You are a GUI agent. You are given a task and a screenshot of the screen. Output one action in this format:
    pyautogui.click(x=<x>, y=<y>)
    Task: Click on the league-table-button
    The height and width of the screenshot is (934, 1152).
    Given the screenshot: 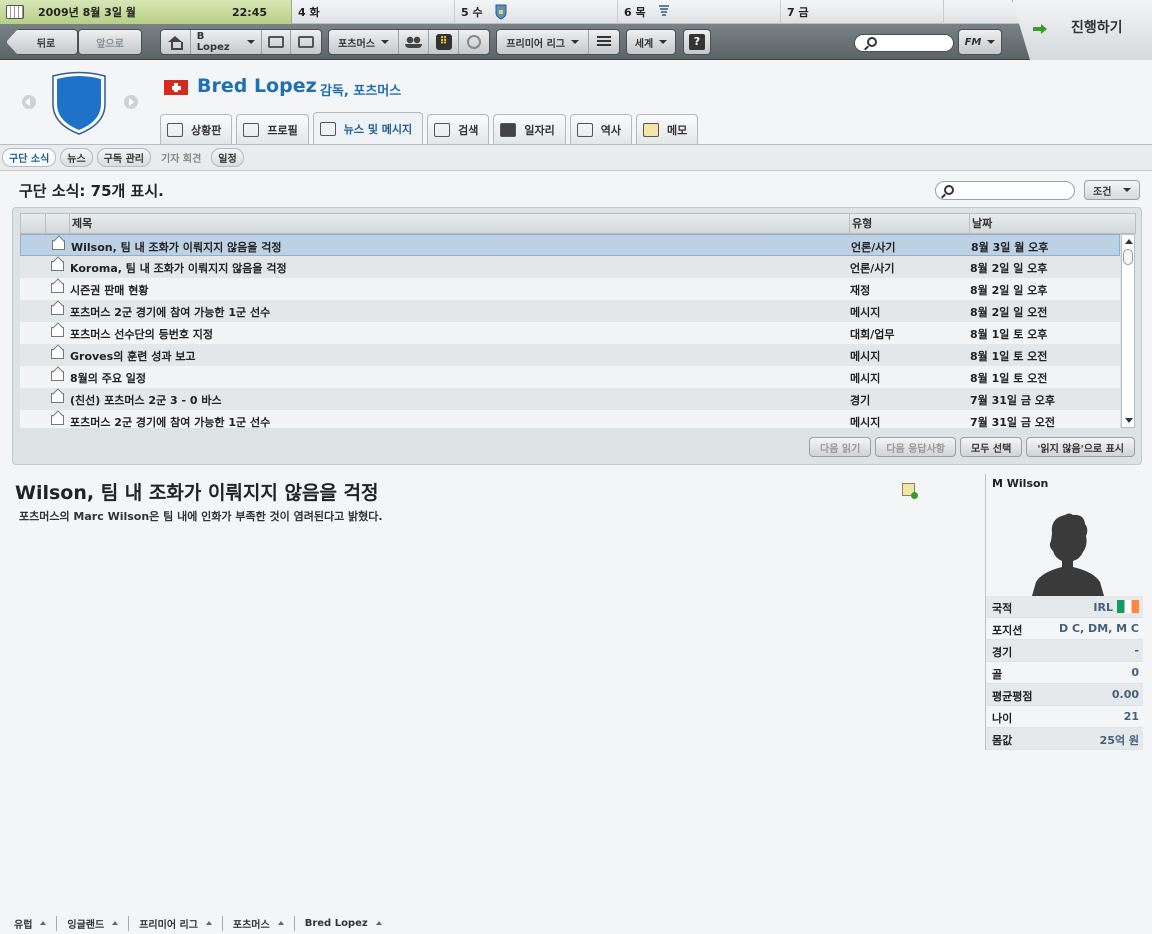 What is the action you would take?
    pyautogui.click(x=604, y=42)
    